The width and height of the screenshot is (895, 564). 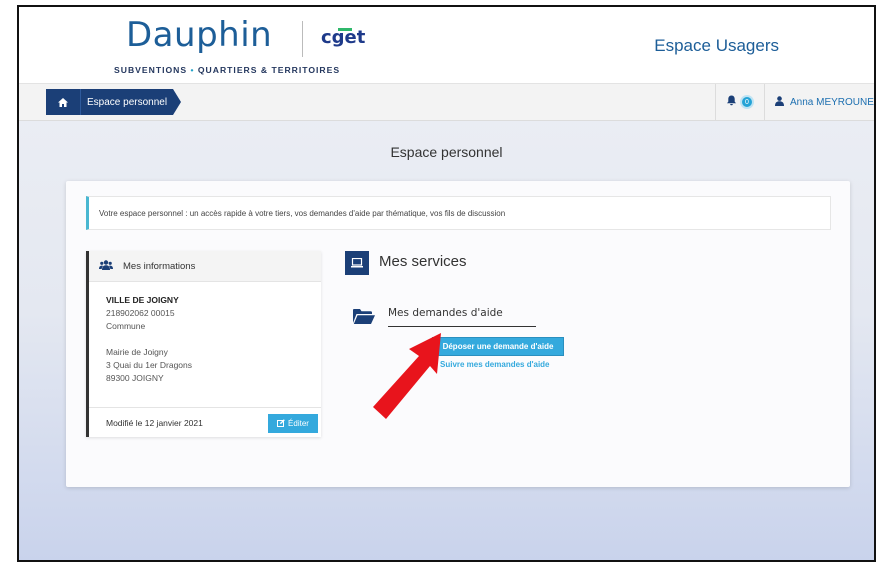 I want to click on aid-requests-title: Mes demandes d'aide, so click(x=462, y=317).